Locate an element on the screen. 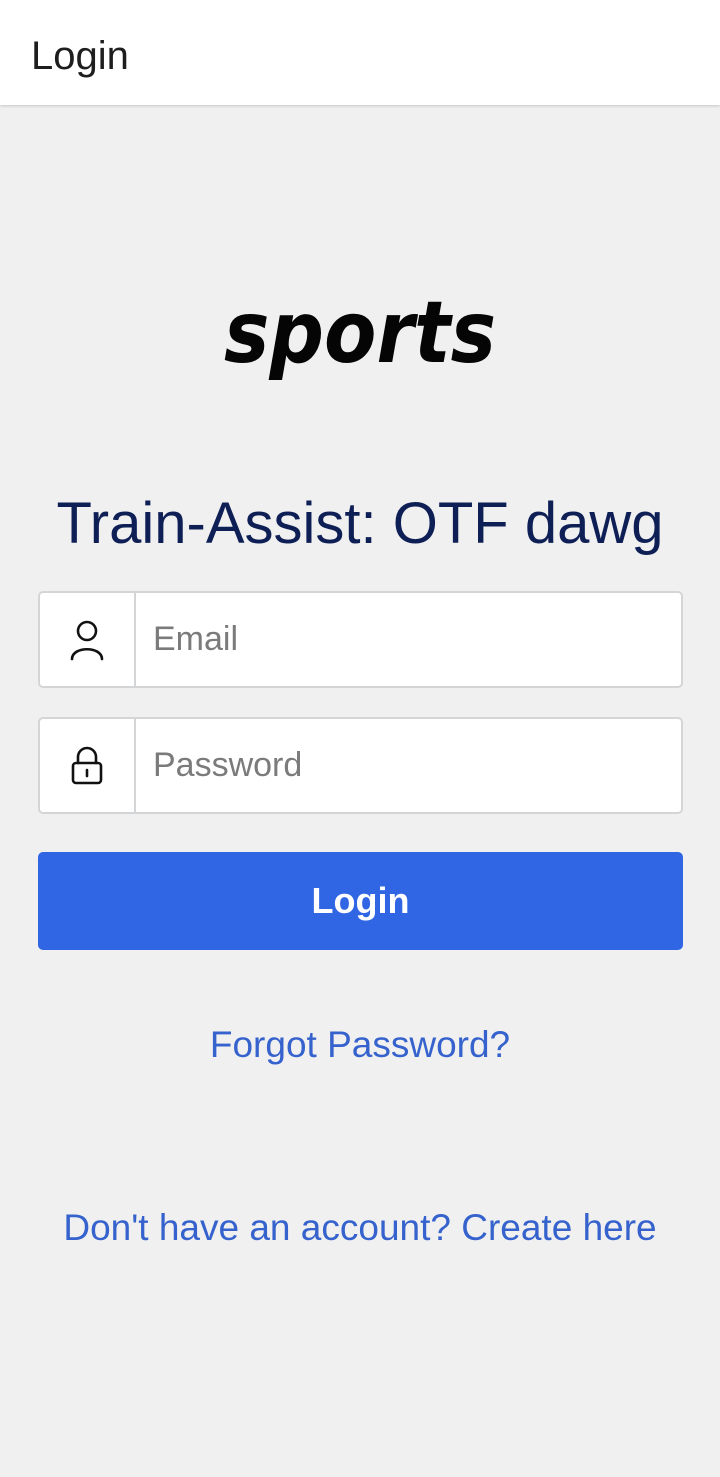 This screenshot has height=1477, width=720. logo-text: sports is located at coordinates (360, 336).